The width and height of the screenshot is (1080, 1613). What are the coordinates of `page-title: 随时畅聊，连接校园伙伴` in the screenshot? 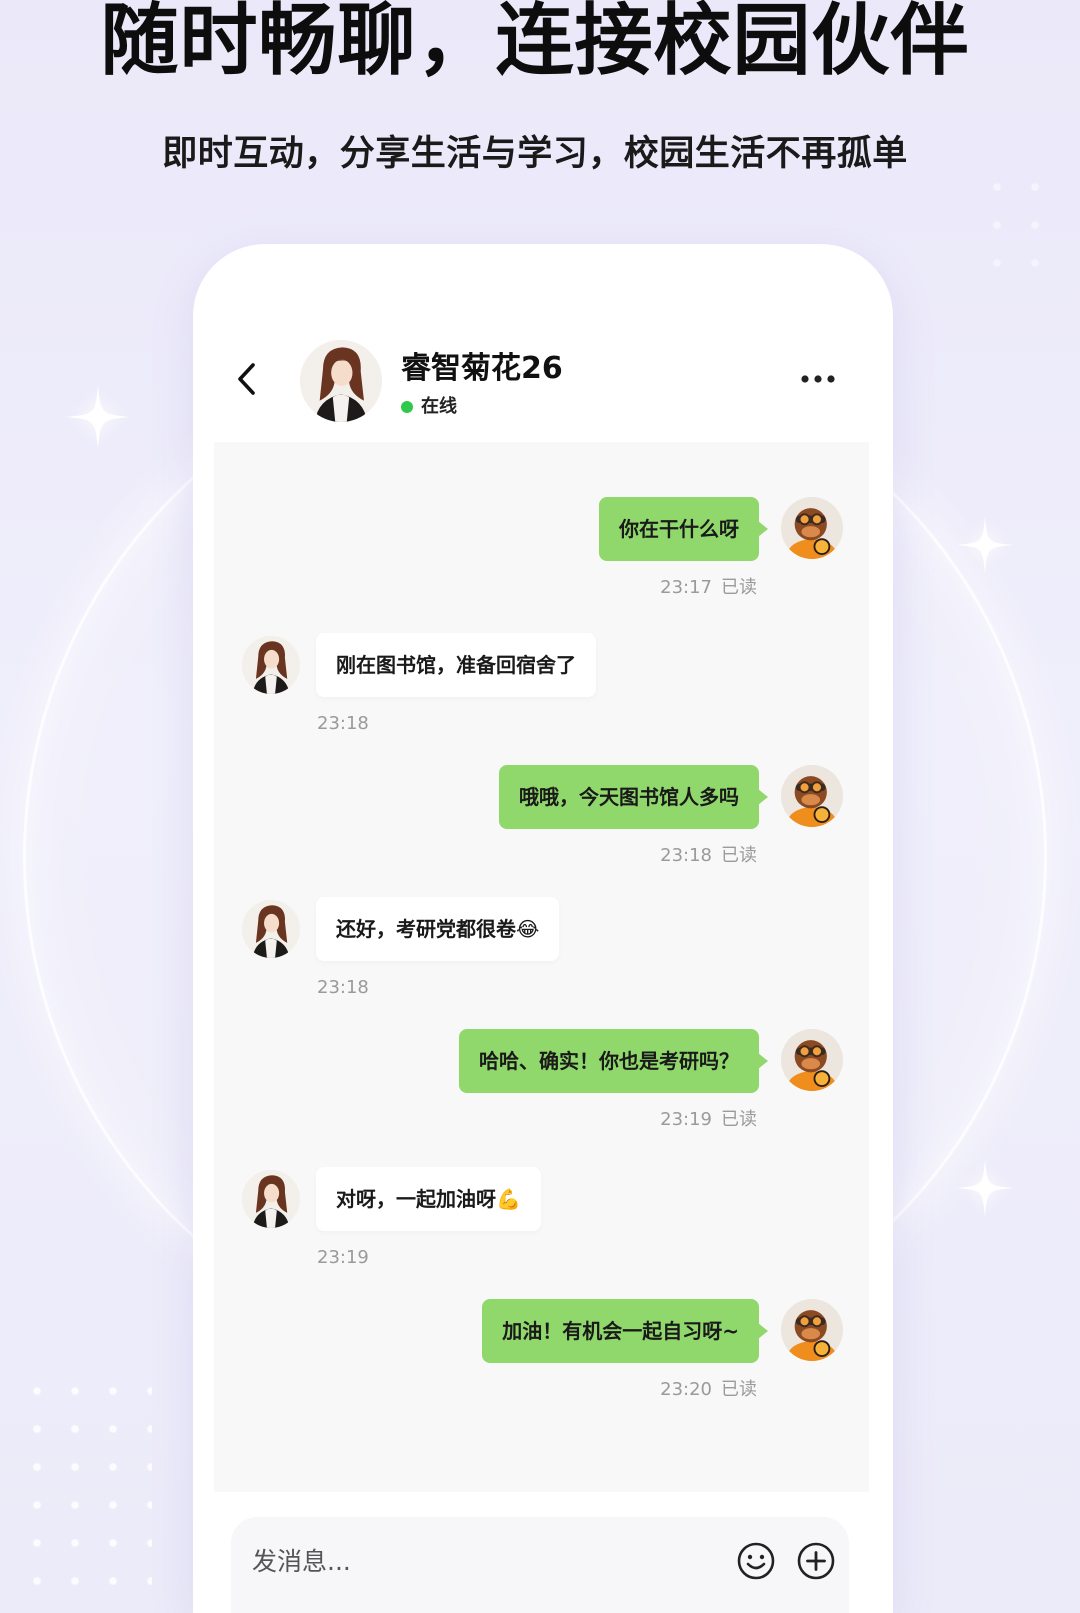 It's located at (535, 43).